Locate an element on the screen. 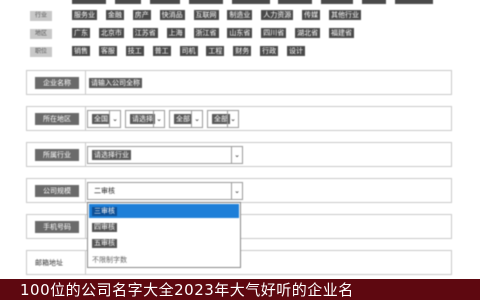 The image size is (480, 300). category-item: 普工 is located at coordinates (161, 51).